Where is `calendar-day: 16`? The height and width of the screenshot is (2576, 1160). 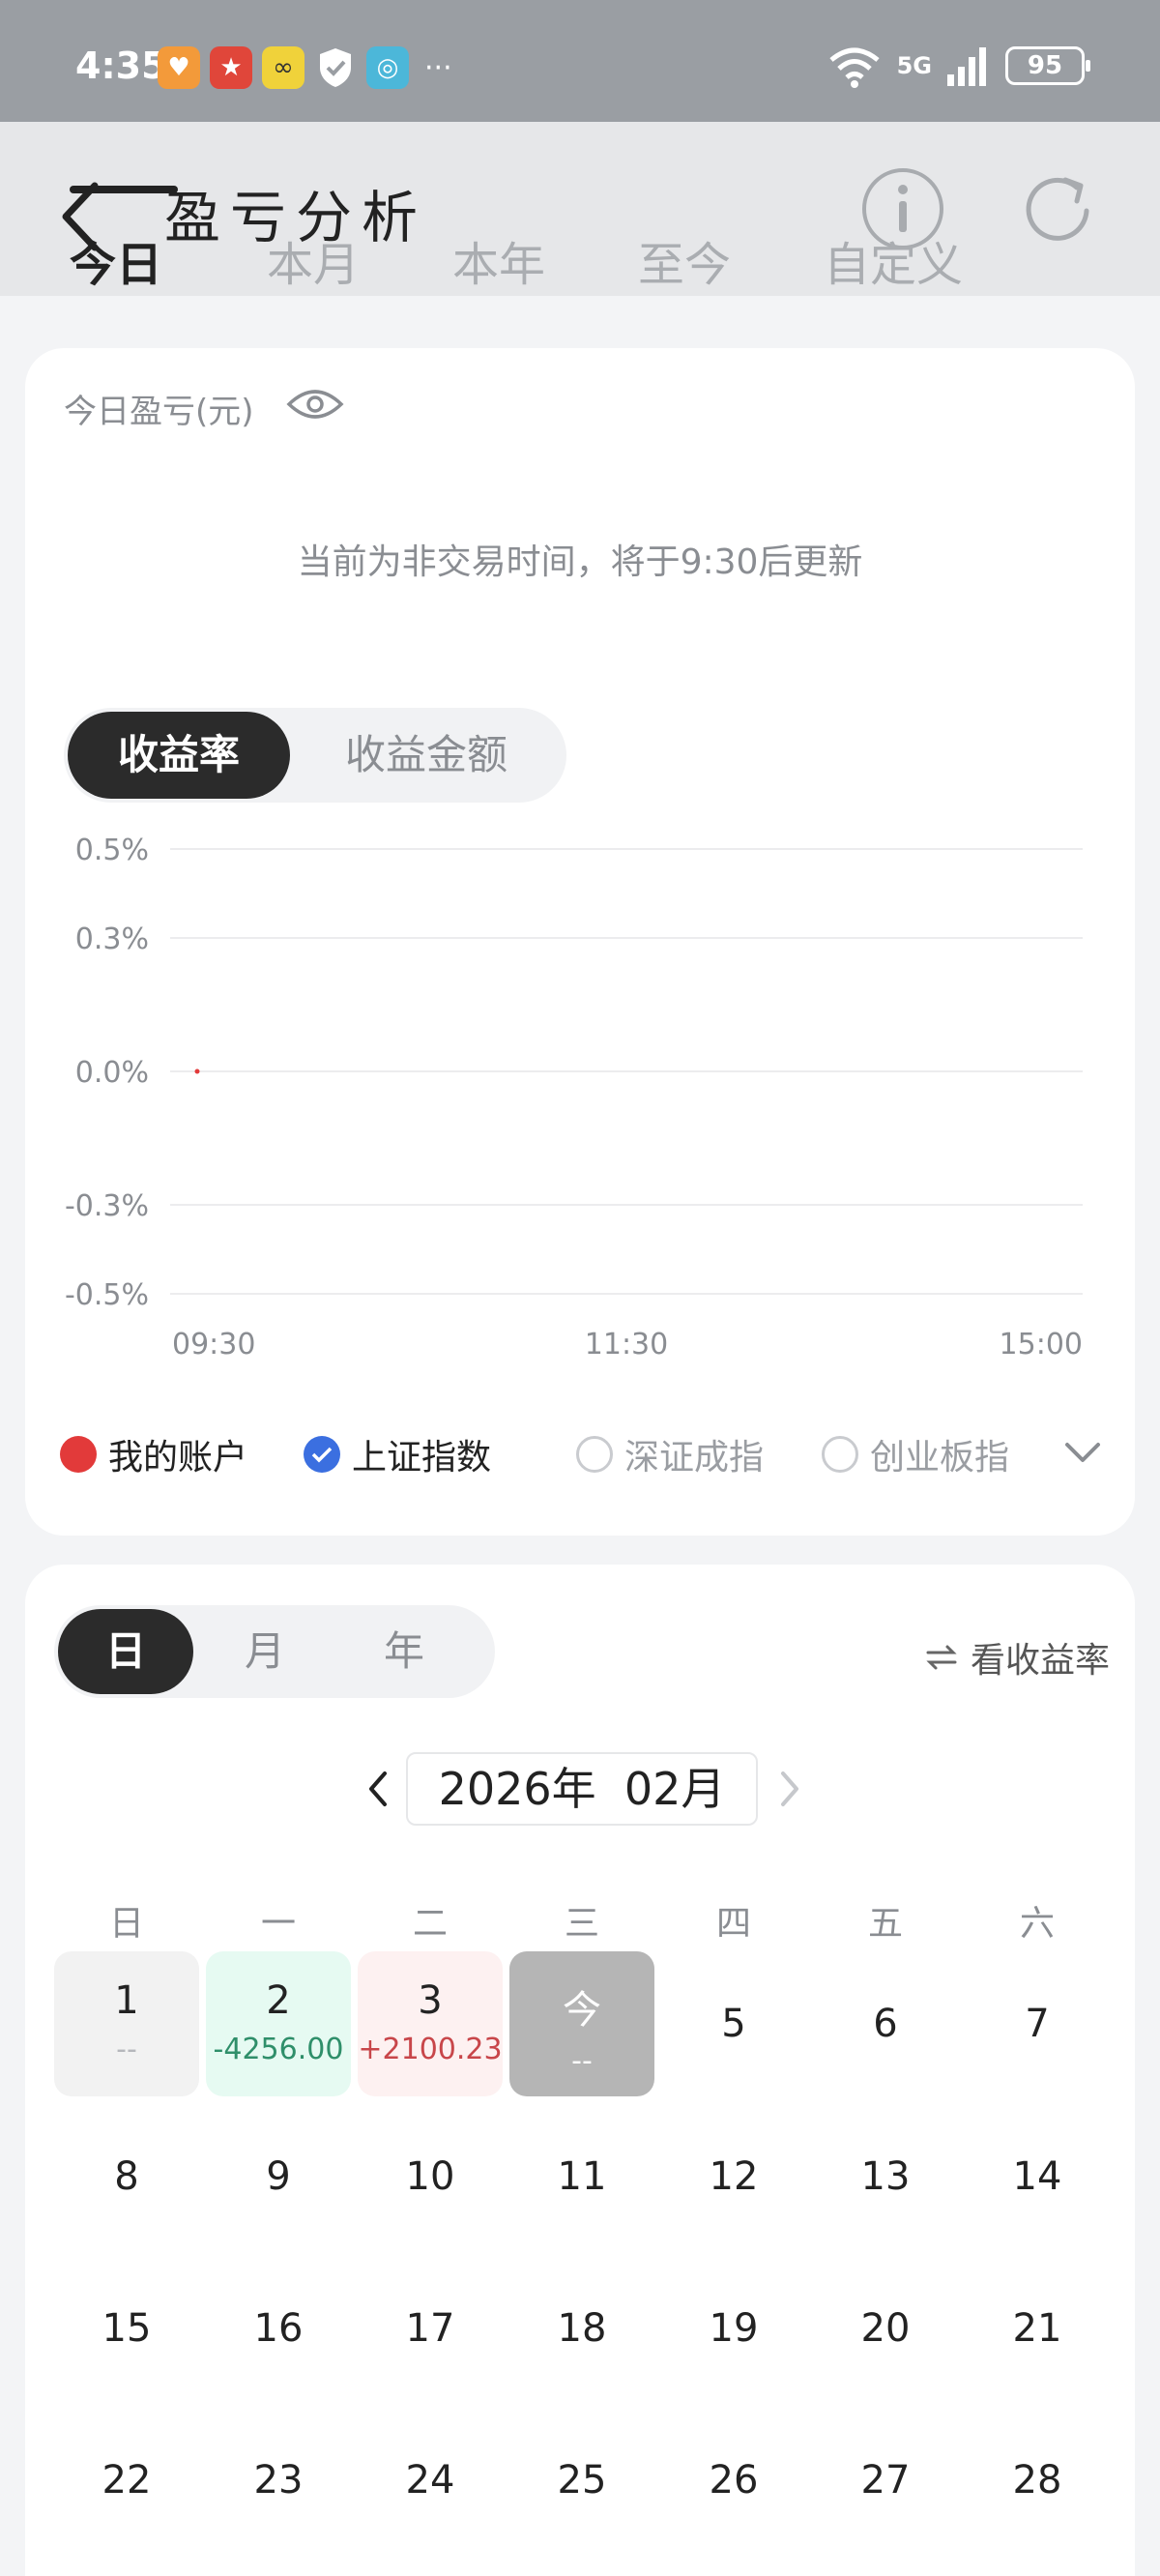
calendar-day: 16 is located at coordinates (278, 2328).